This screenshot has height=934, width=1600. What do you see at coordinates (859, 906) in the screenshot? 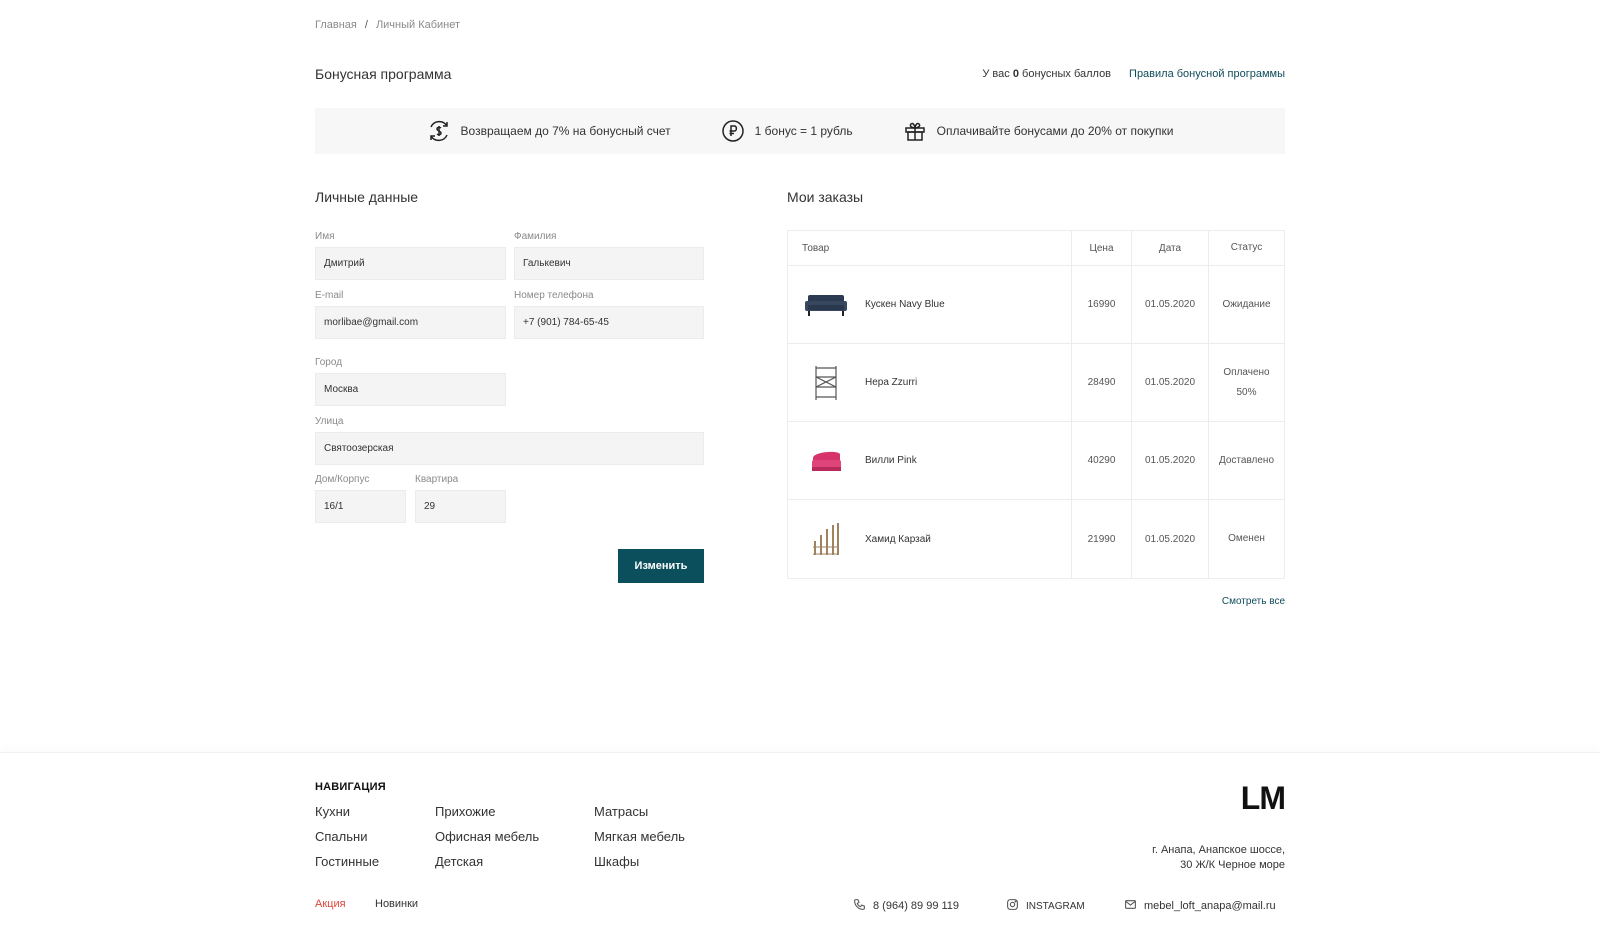
I see `phone-icon` at bounding box center [859, 906].